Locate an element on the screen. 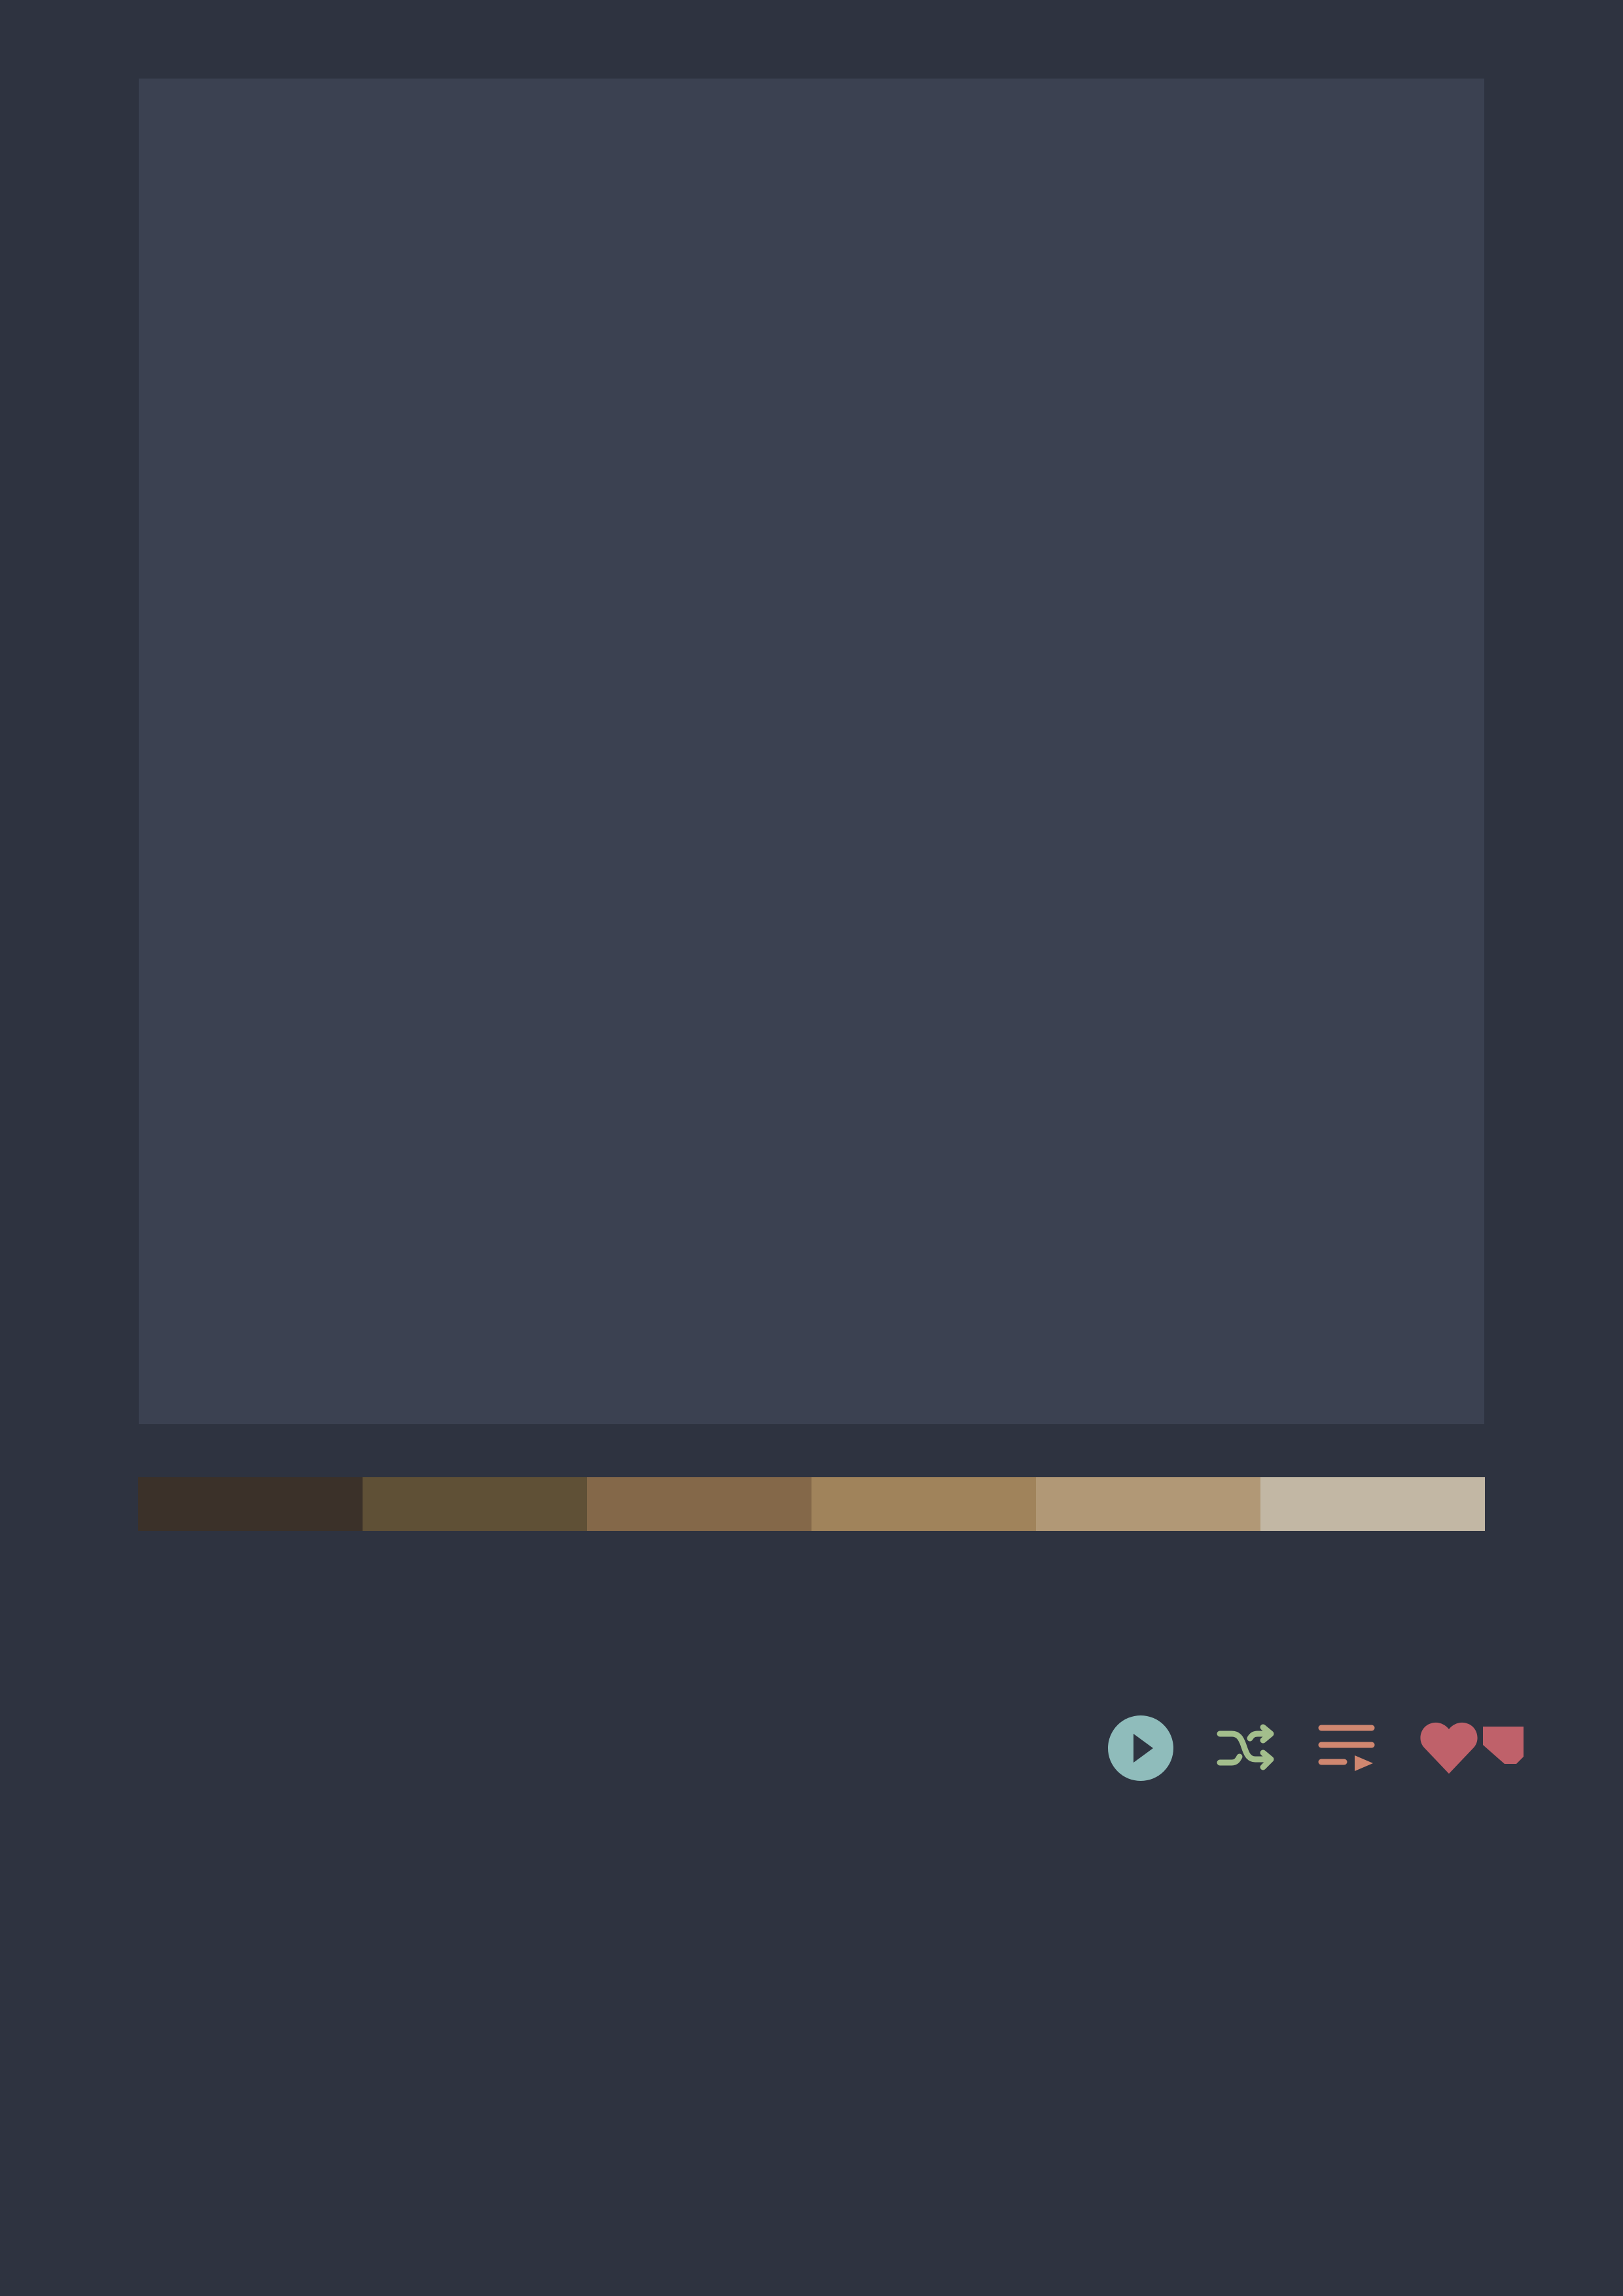 The image size is (1623, 2296). shuffle-button is located at coordinates (1246, 1748).